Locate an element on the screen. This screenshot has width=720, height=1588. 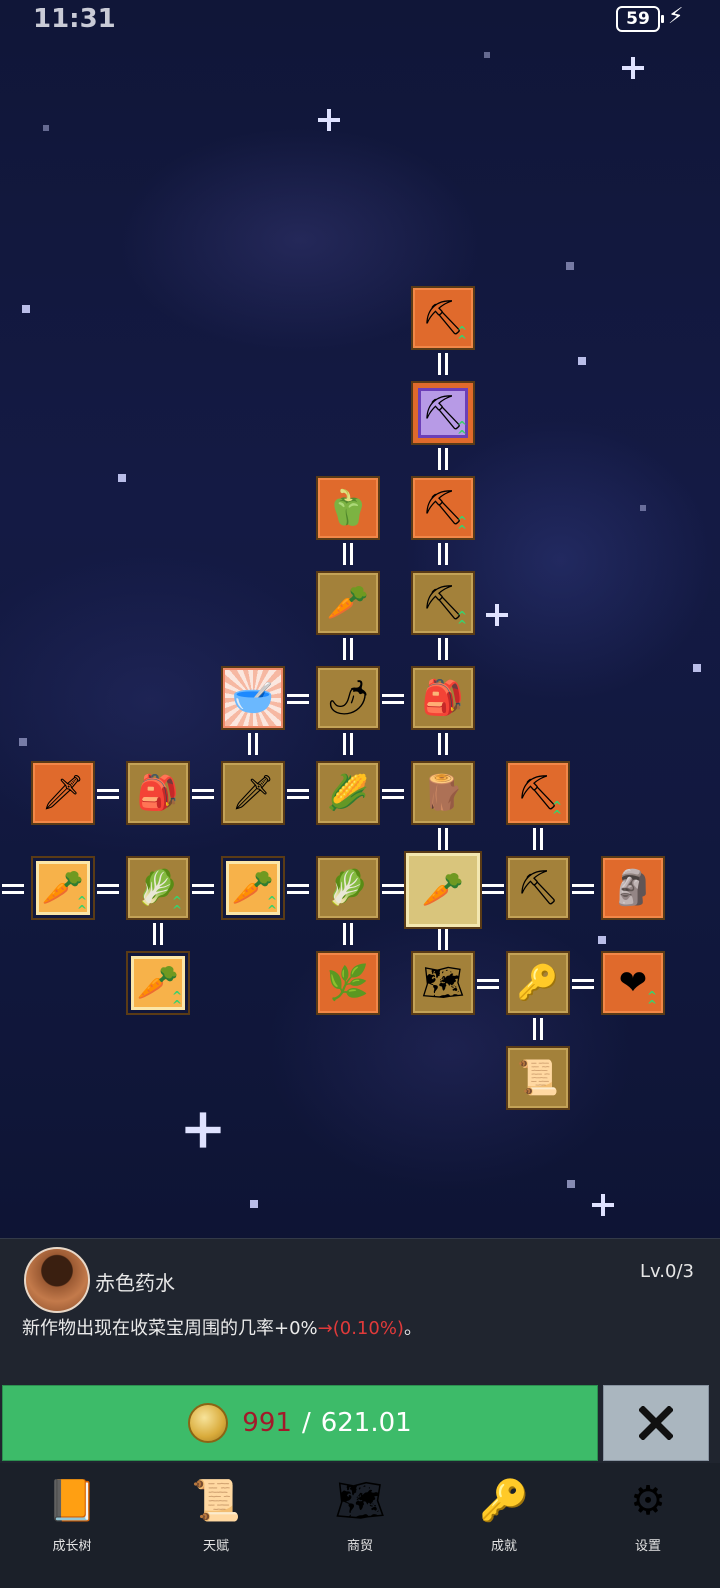
tree-node-green-pepper: 🫑 is located at coordinates (348, 508).